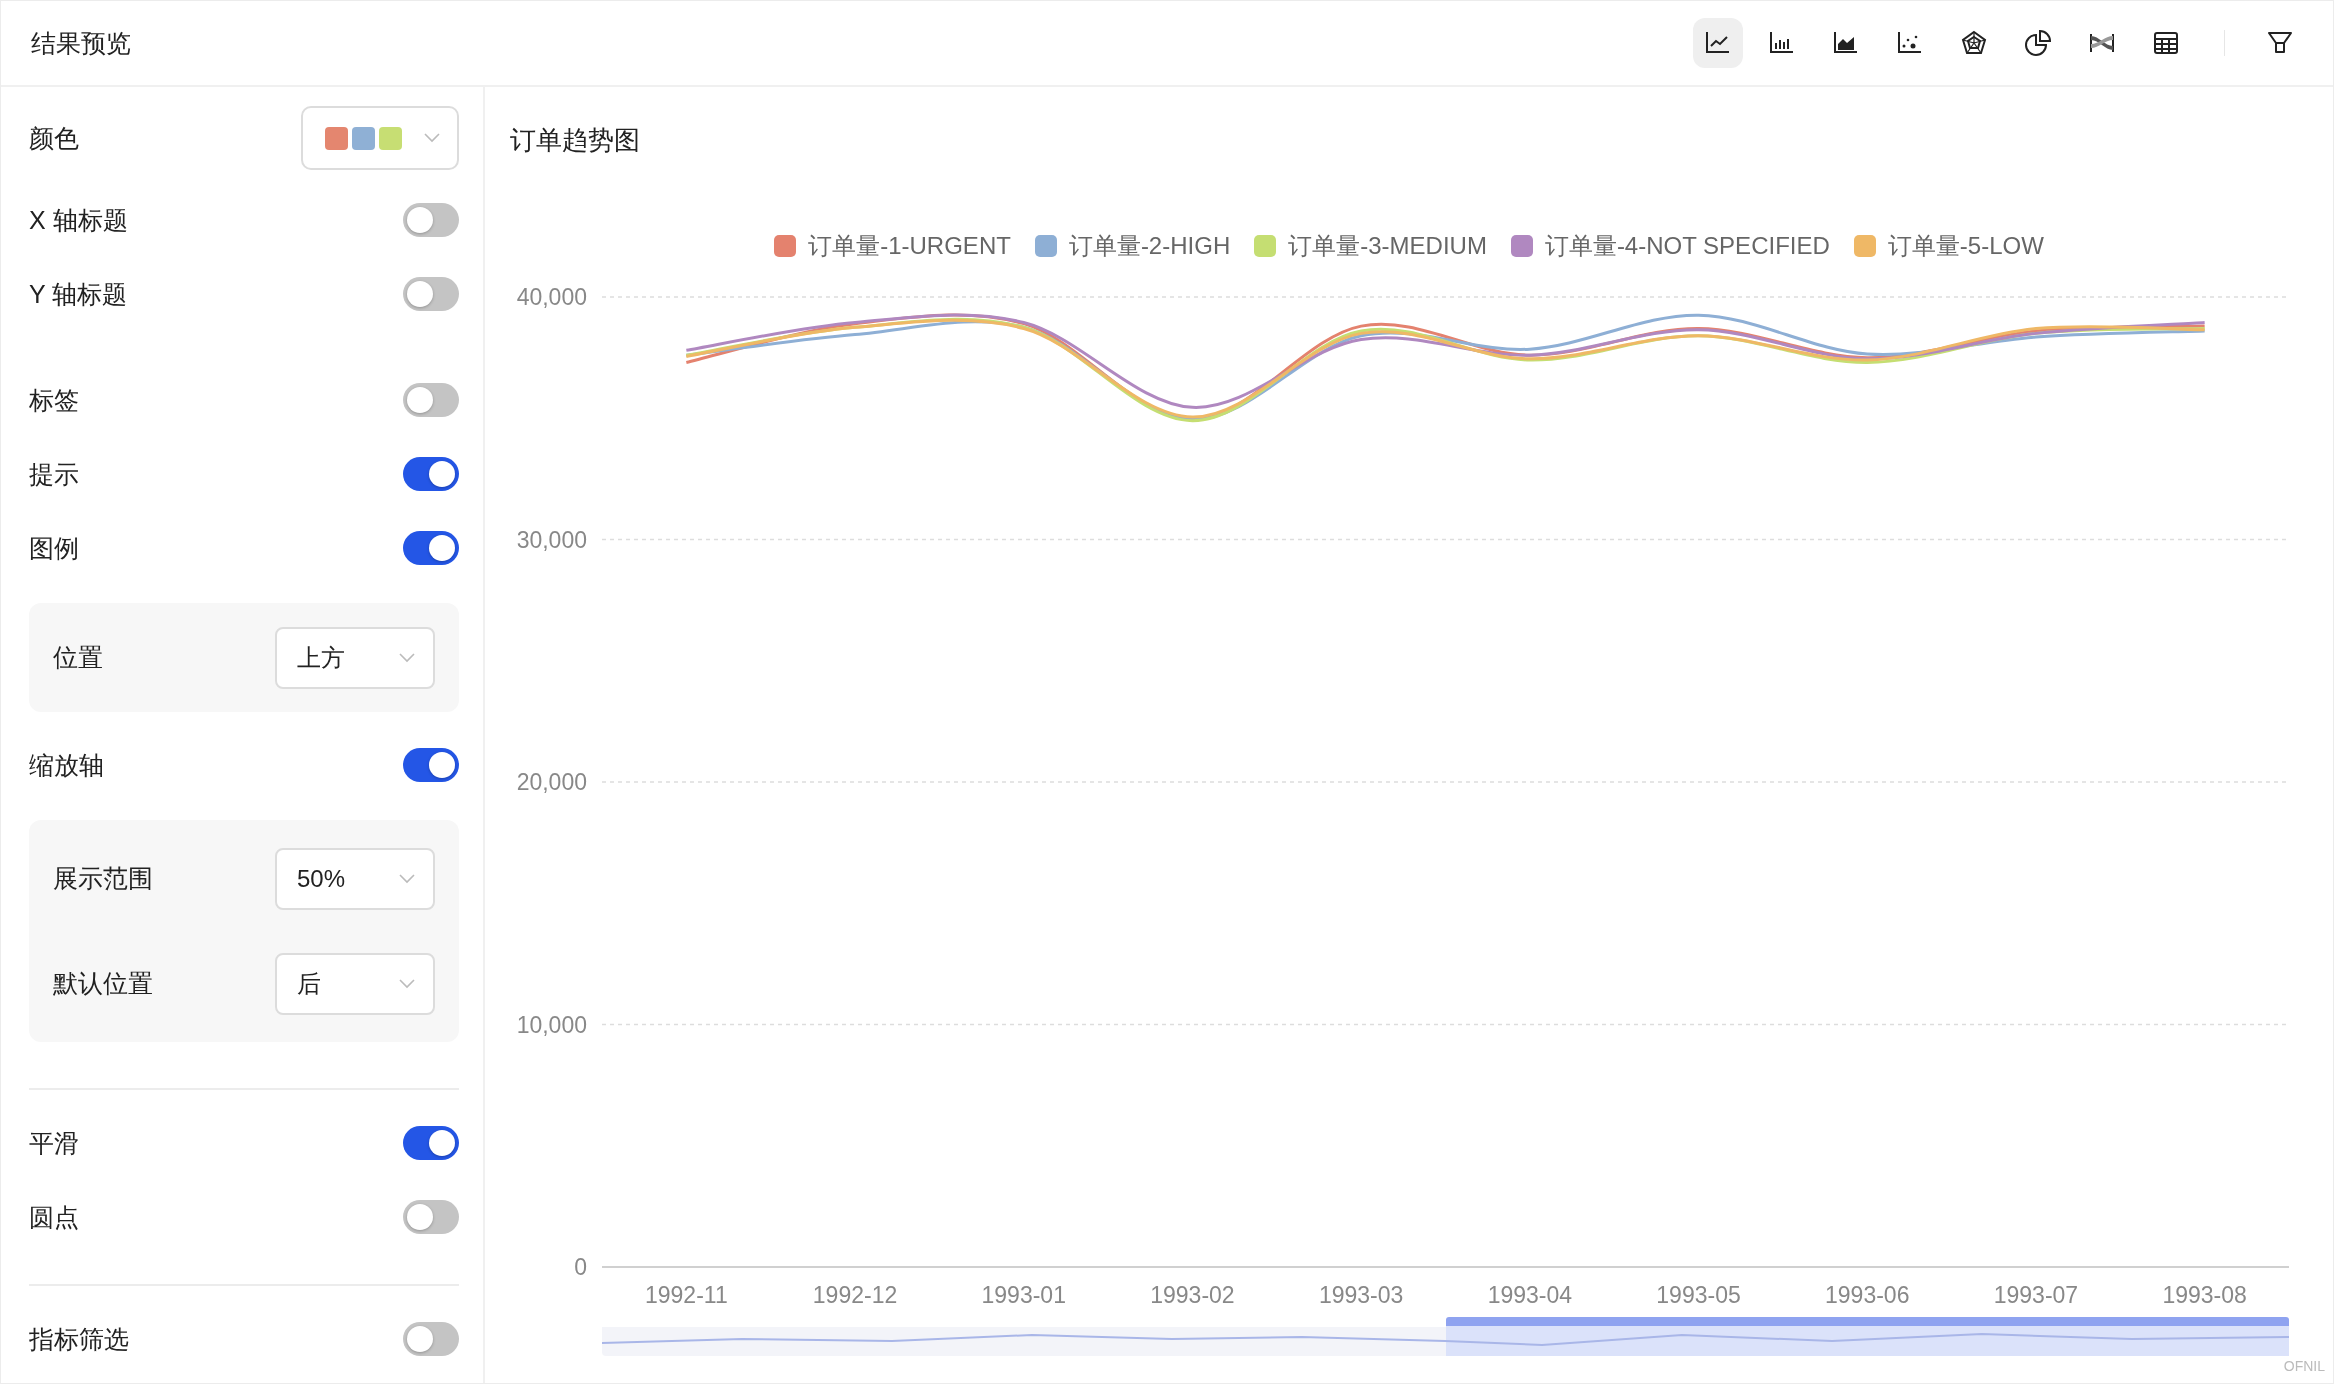 The image size is (2334, 1384). I want to click on x-axis-label: 1993-06, so click(1867, 1295).